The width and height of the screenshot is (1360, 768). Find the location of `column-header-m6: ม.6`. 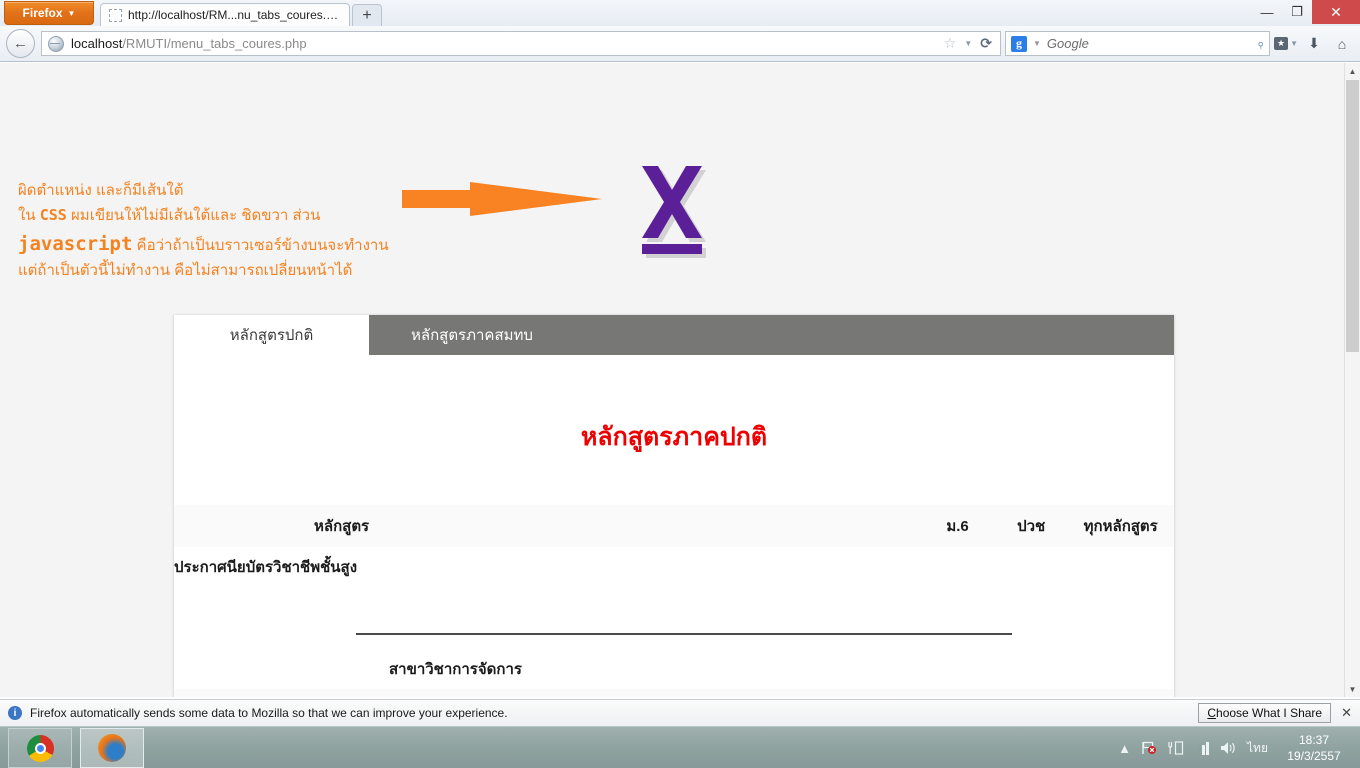

column-header-m6: ม.6 is located at coordinates (957, 526).